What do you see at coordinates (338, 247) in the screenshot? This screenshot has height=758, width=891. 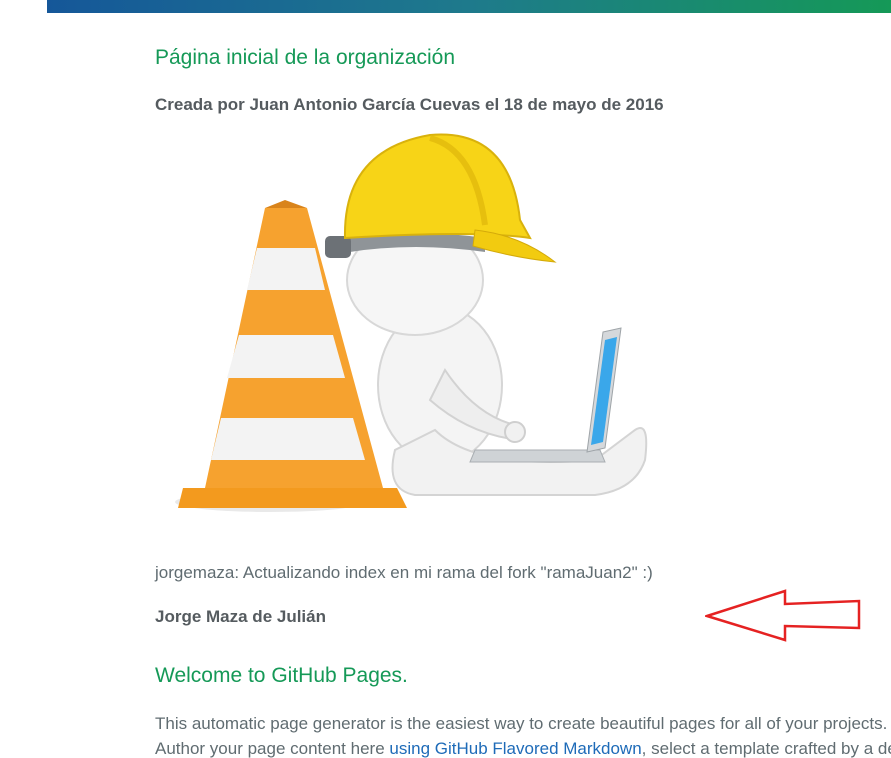 I see `goggle-side` at bounding box center [338, 247].